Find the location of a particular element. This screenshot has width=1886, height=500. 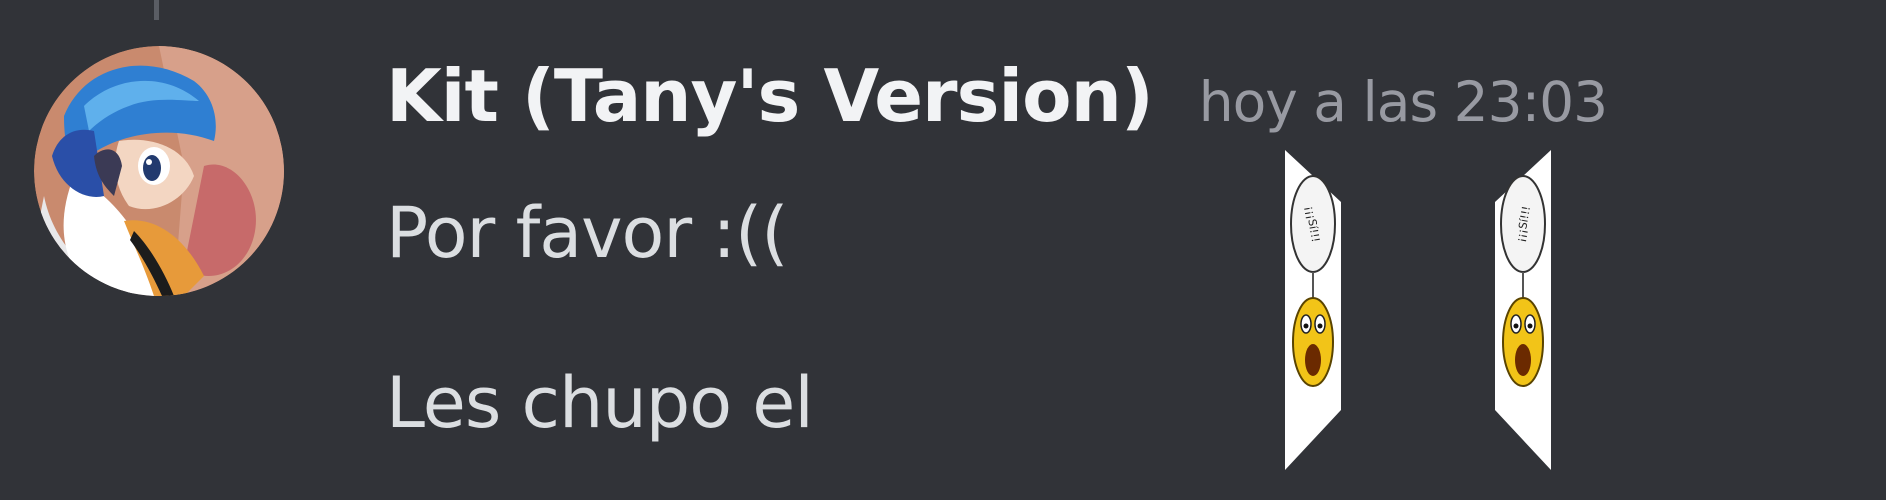

avatar is located at coordinates (159, 171).